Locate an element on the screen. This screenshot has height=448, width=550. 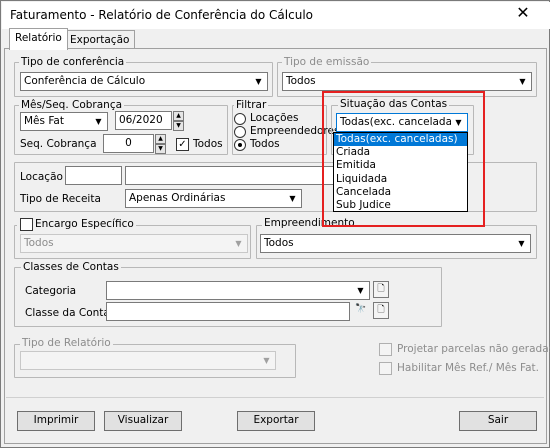
situacao-option: Cancelada is located at coordinates (400, 192).